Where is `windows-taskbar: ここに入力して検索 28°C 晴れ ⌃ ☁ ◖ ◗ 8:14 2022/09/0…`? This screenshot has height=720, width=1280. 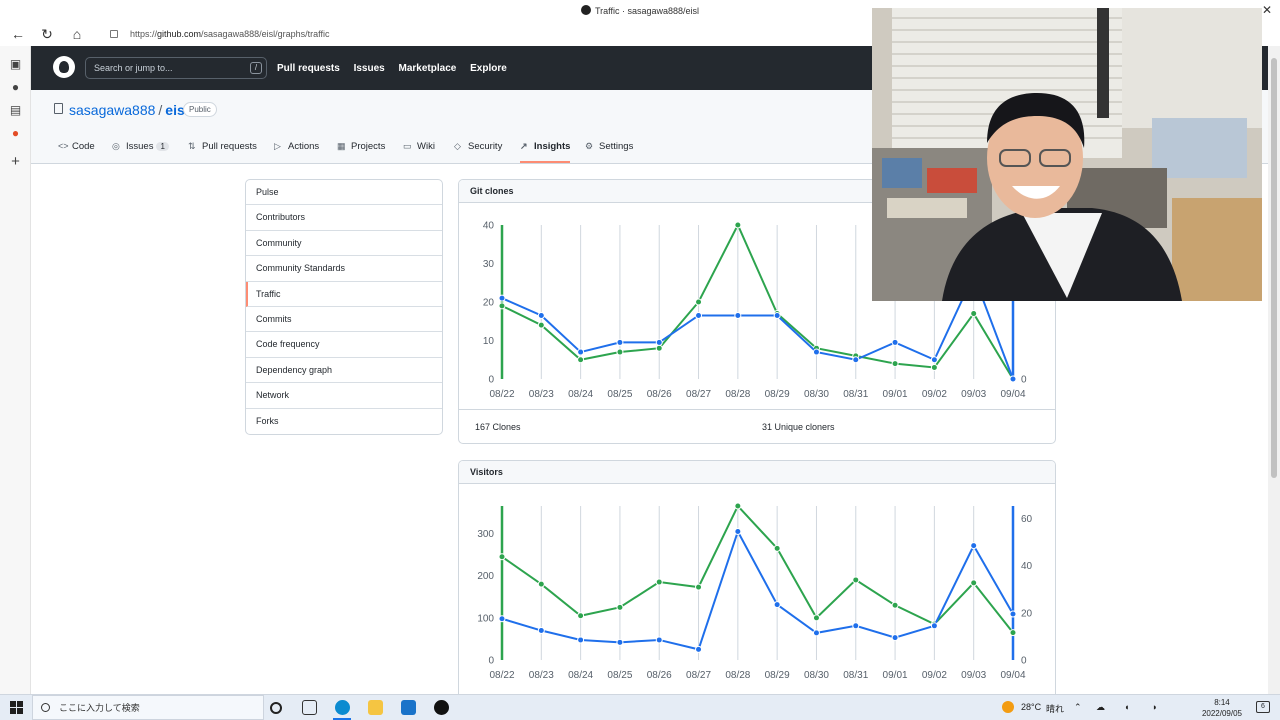 windows-taskbar: ここに入力して検索 28°C 晴れ ⌃ ☁ ◖ ◗ 8:14 2022/09/0… is located at coordinates (640, 707).